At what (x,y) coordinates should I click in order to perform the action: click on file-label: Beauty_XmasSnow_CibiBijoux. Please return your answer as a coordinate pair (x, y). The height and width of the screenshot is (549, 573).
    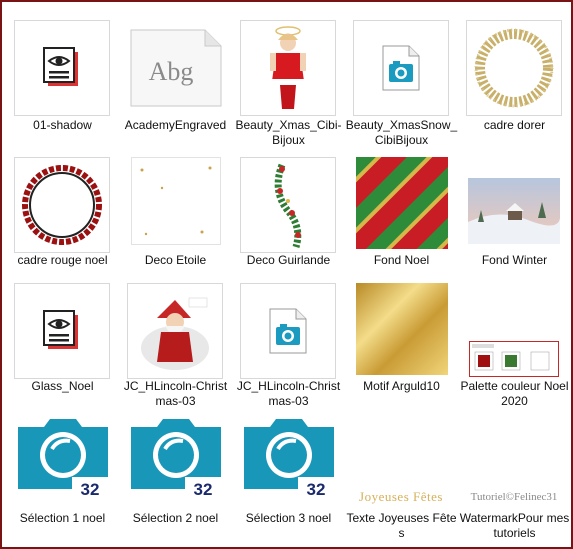
    Looking at the image, I should click on (401, 132).